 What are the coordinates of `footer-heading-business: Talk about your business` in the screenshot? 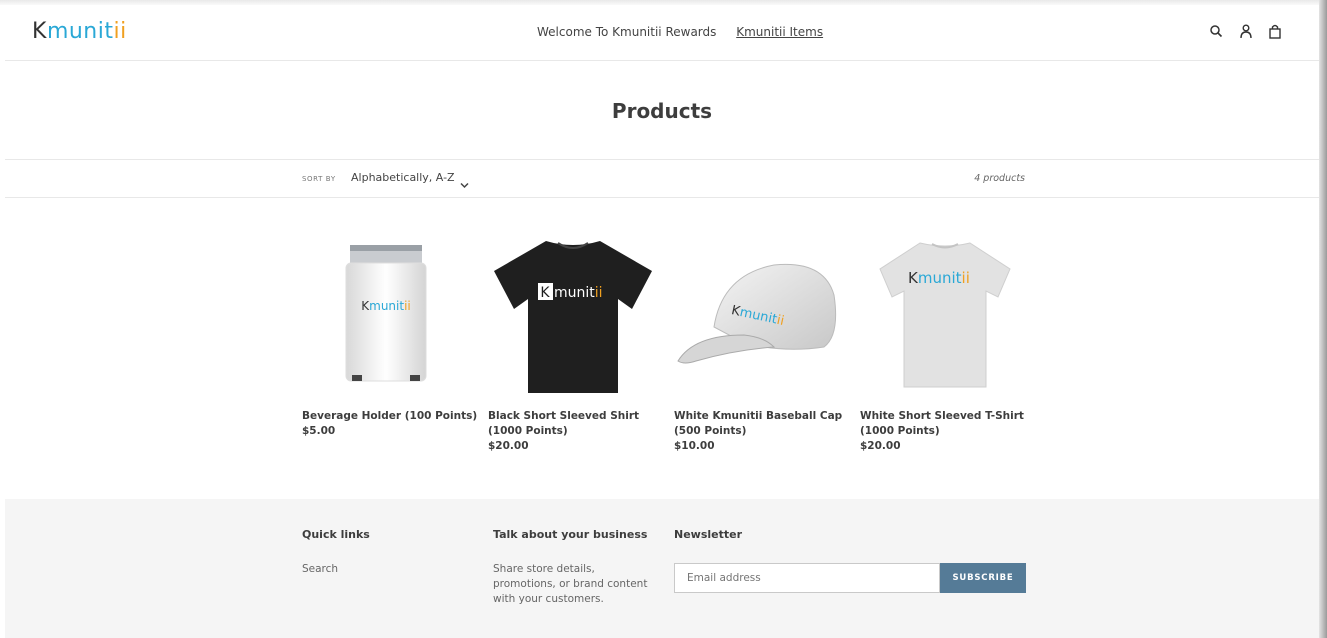 It's located at (570, 534).